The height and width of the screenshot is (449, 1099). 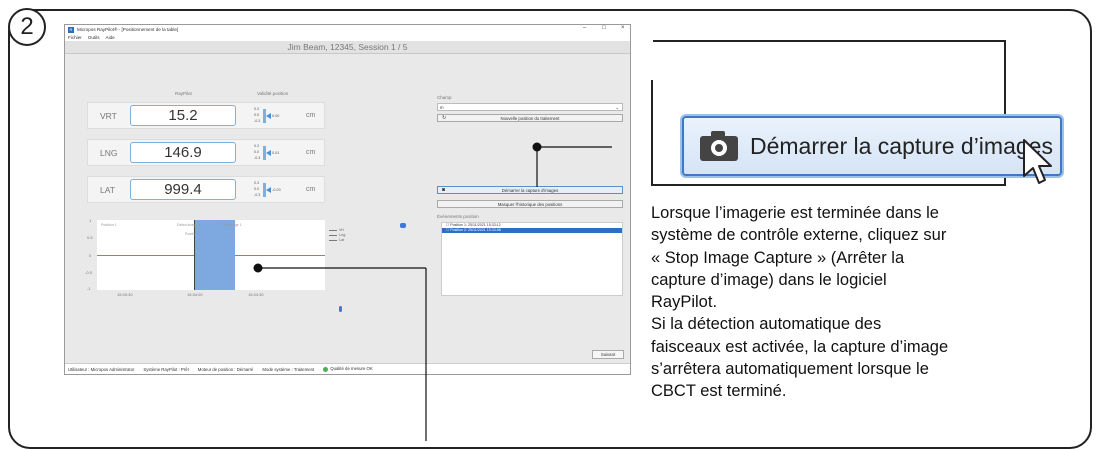 I want to click on zoomed-start-capture-button: Démarrer la capture d’images, so click(x=872, y=146).